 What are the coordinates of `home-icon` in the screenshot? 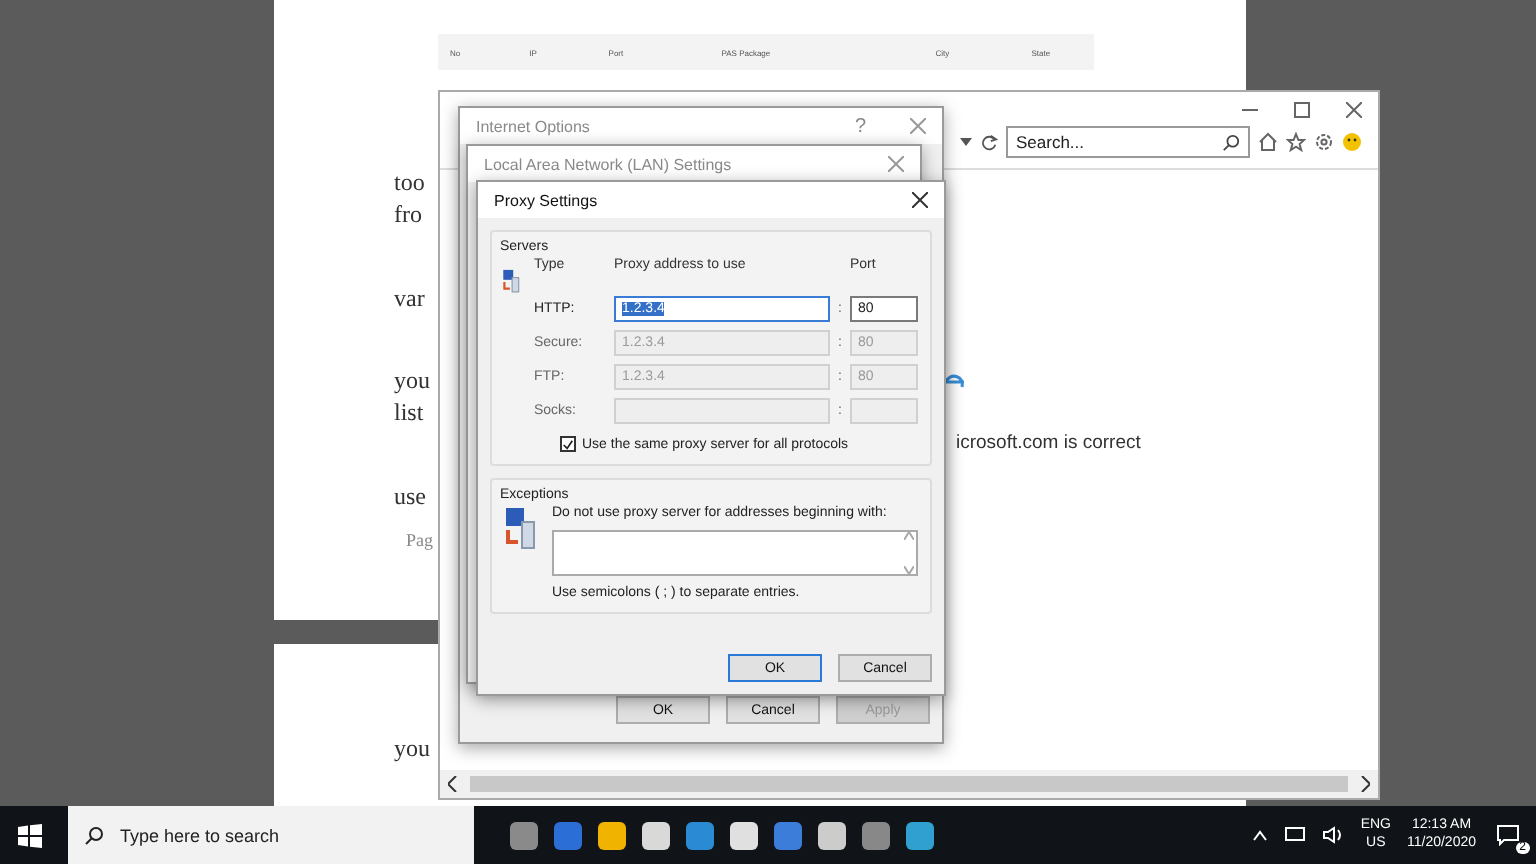 It's located at (1268, 142).